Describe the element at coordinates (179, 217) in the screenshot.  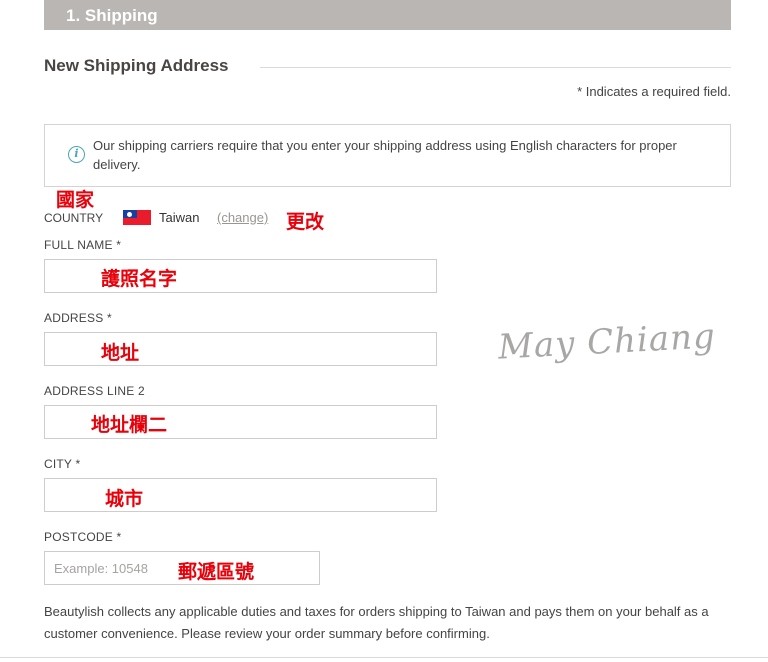
I see `country-value: Taiwan` at that location.